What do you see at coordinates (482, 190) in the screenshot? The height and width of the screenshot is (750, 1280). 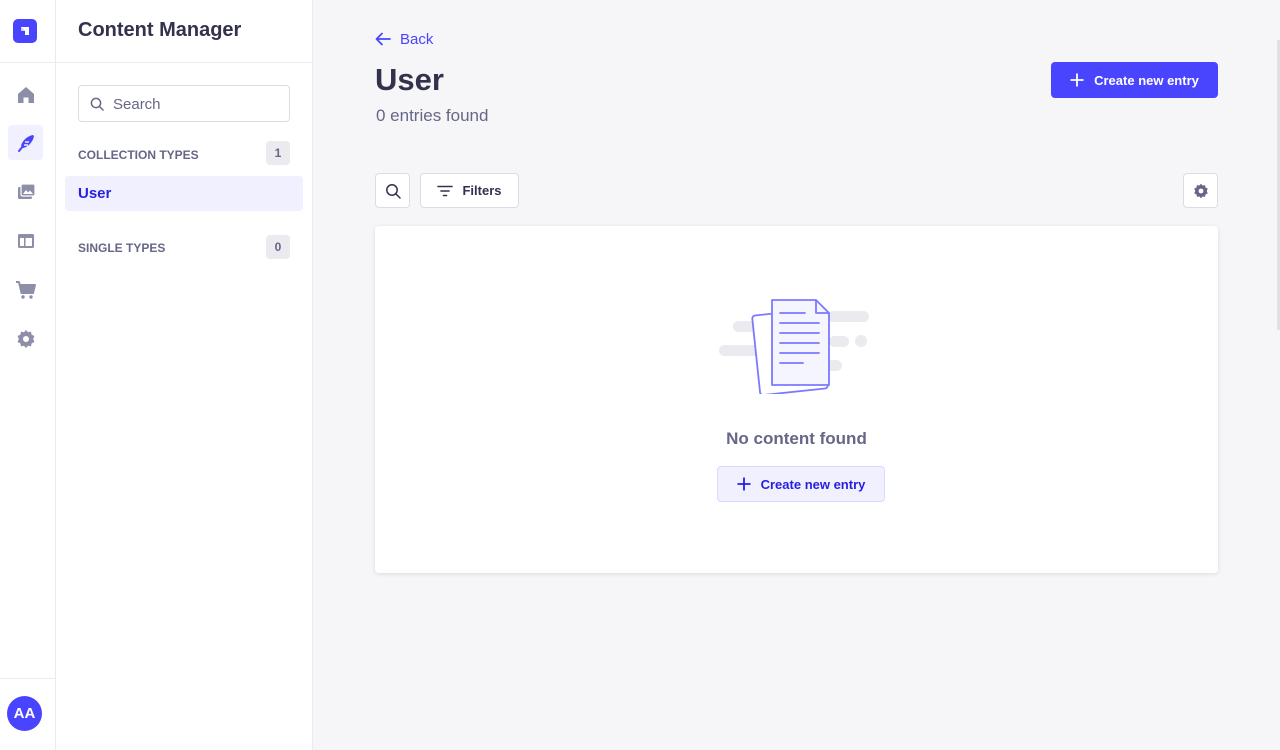 I see `filters-label: Filters` at bounding box center [482, 190].